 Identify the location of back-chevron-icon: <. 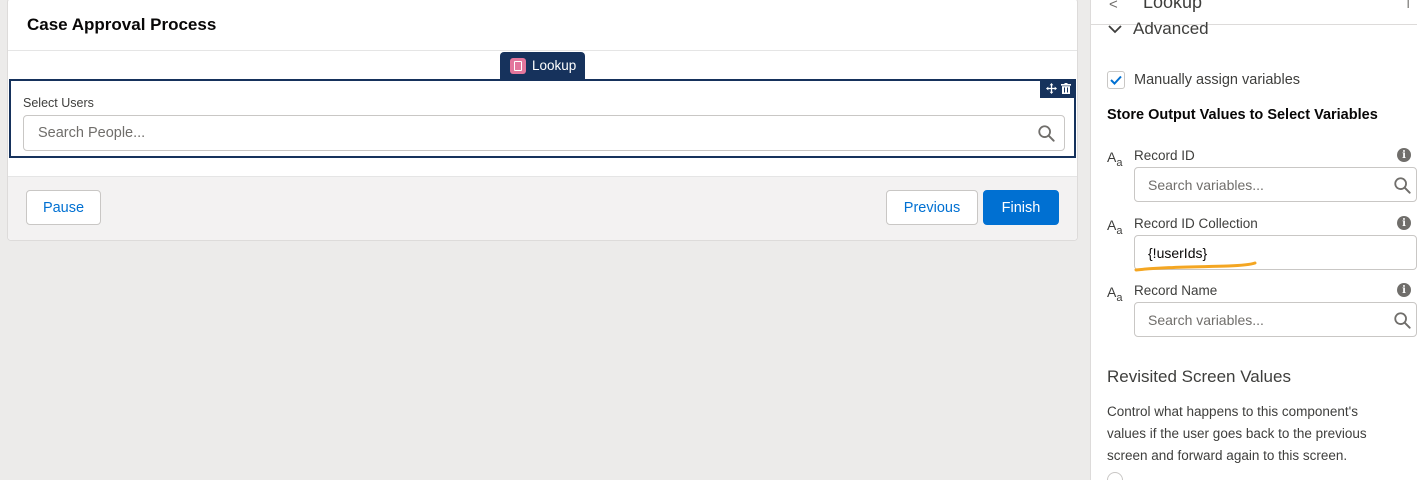
(1113, 6).